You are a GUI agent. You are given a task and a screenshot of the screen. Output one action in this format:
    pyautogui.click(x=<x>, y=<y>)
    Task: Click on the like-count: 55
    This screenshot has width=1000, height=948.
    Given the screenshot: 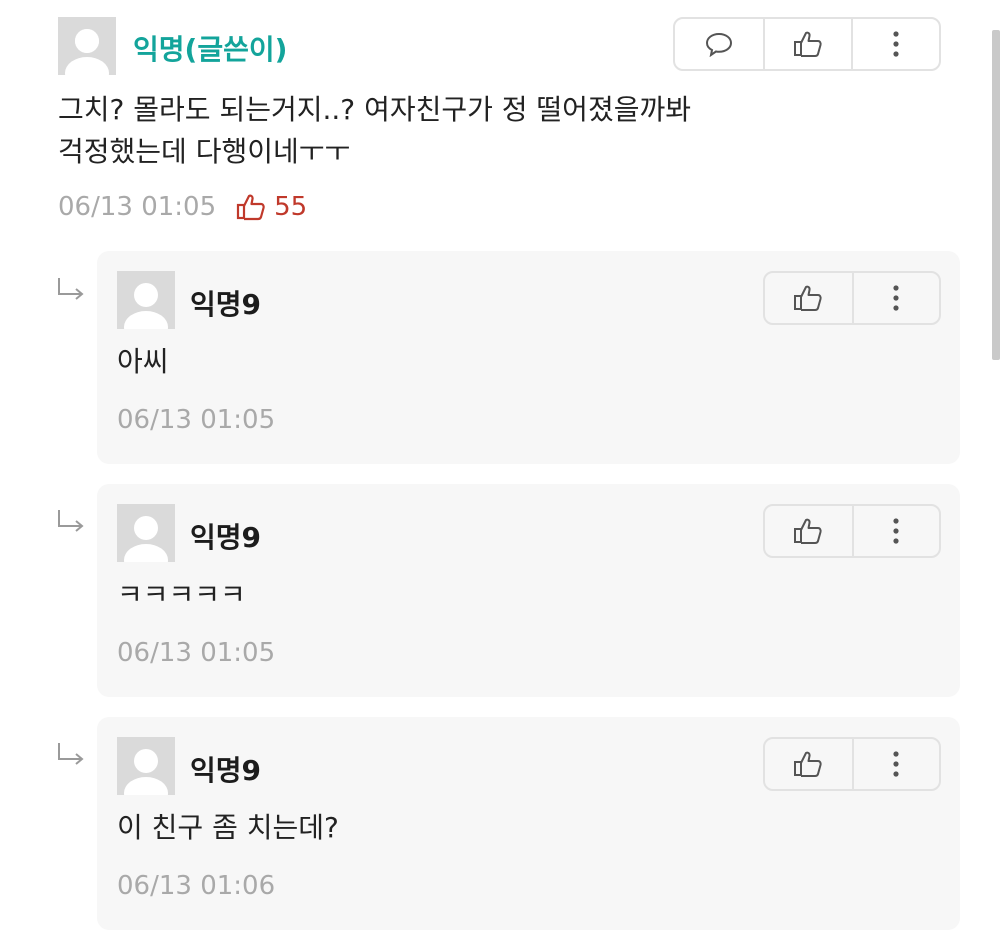 What is the action you would take?
    pyautogui.click(x=271, y=207)
    